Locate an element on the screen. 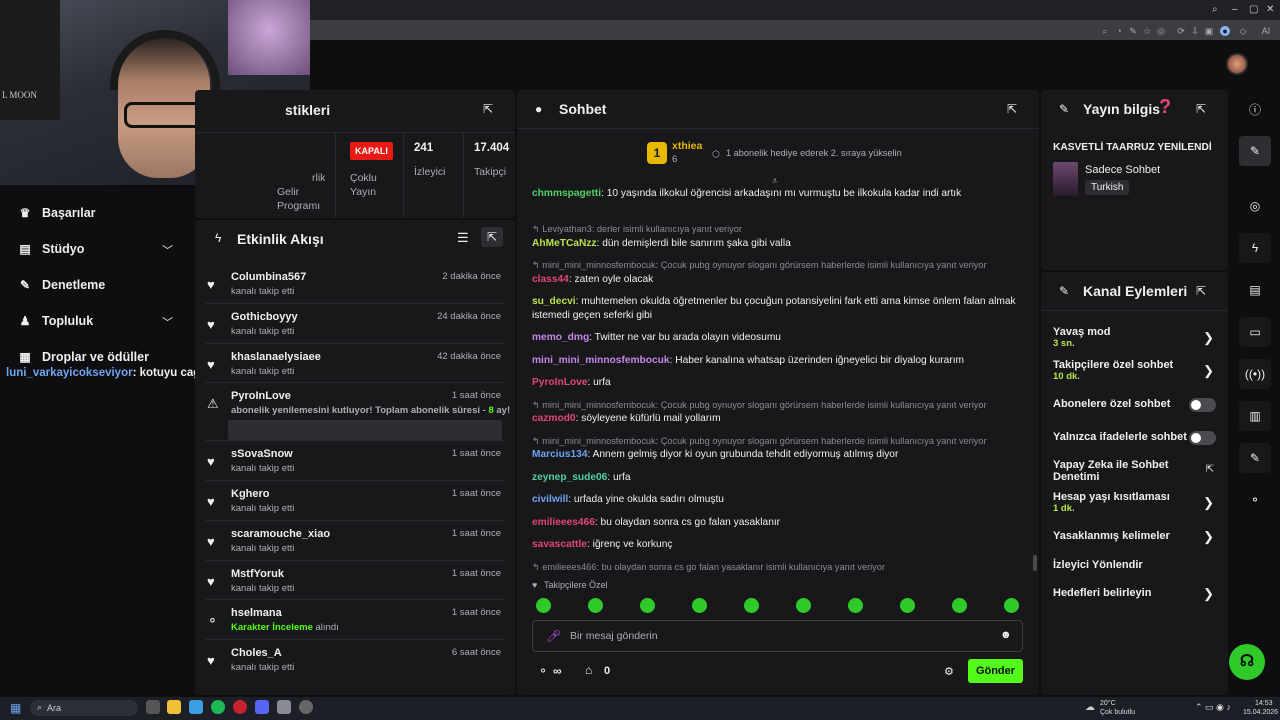 The width and height of the screenshot is (1280, 720). app-icon is located at coordinates (284, 707).